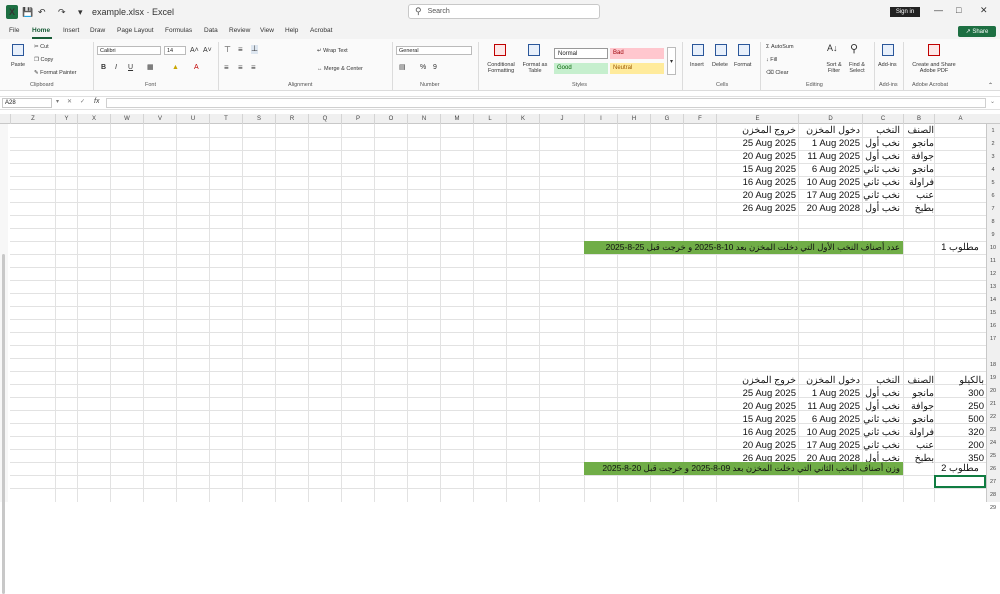 The width and height of the screenshot is (1000, 594). I want to click on cell-D6: 17 Aug 2025, so click(829, 195).